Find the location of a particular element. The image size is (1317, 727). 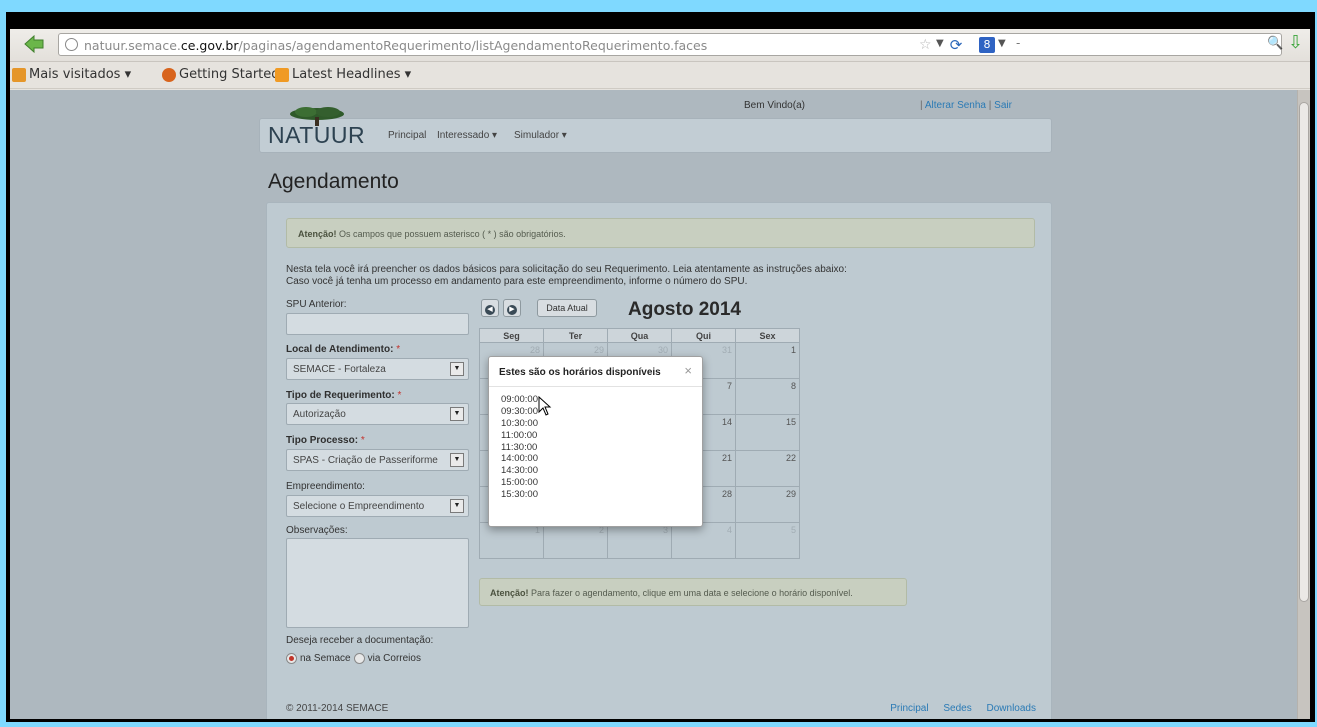

vertical-scrollbar is located at coordinates (1303, 404).